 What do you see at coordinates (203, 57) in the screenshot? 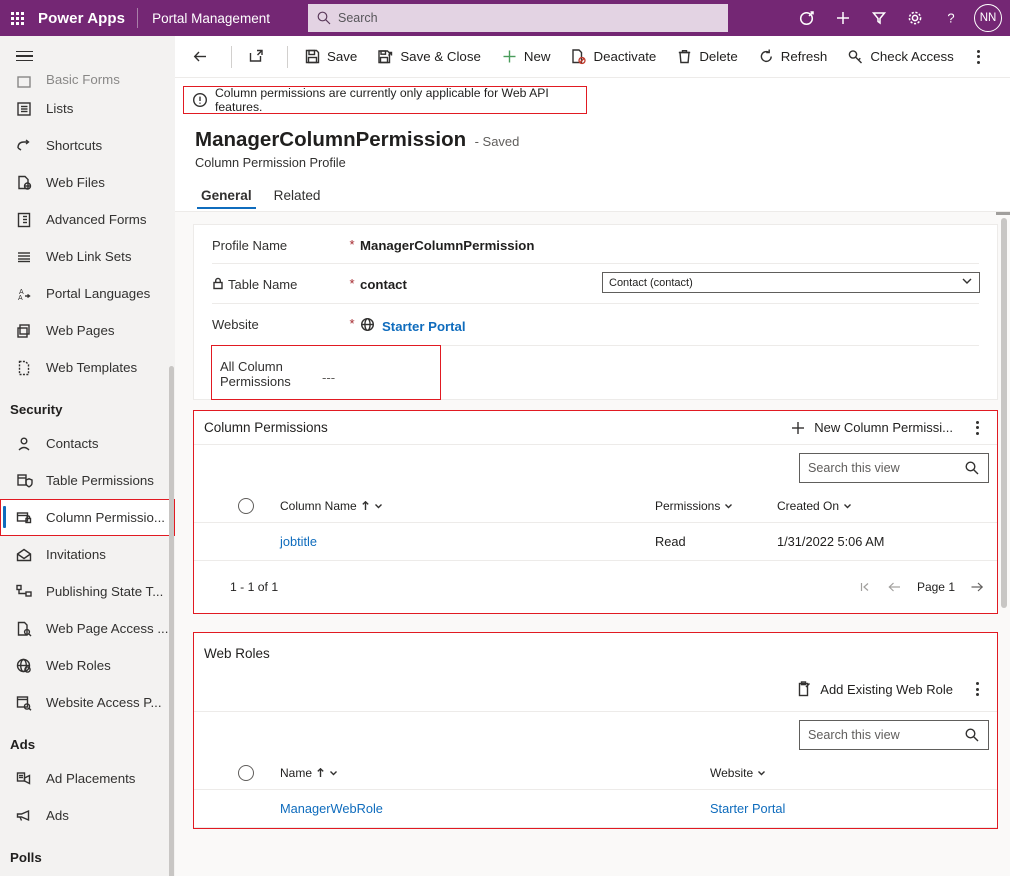
I see `back-button` at bounding box center [203, 57].